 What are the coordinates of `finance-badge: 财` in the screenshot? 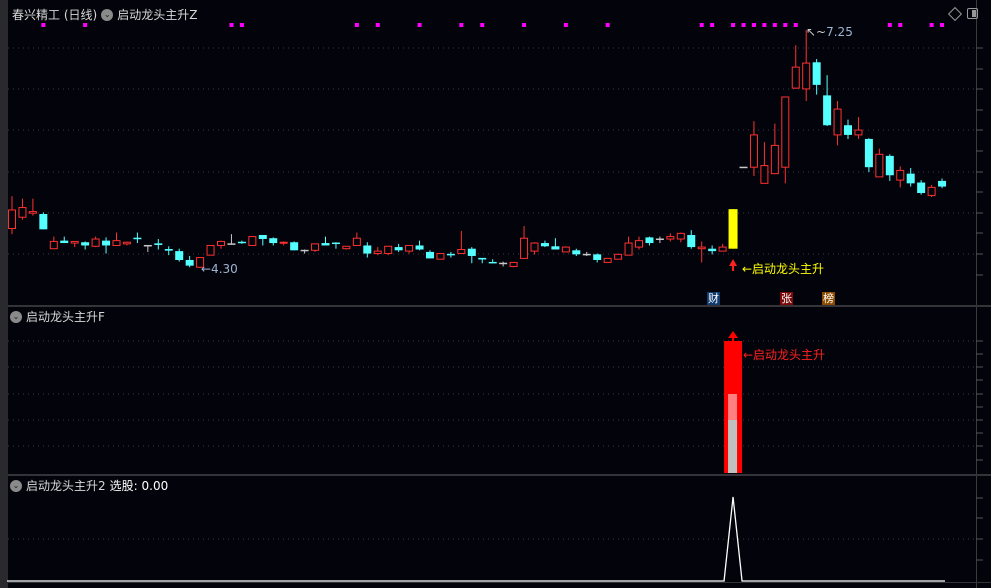 It's located at (713, 298).